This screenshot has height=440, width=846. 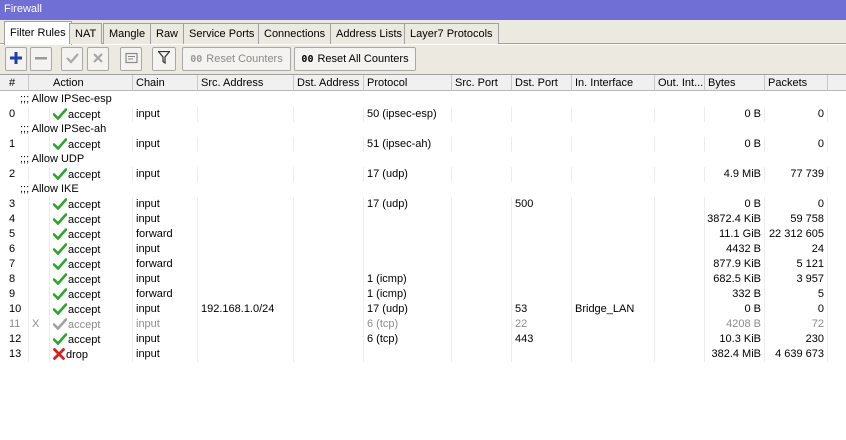 What do you see at coordinates (127, 33) in the screenshot?
I see `tab-mangle: Mangle` at bounding box center [127, 33].